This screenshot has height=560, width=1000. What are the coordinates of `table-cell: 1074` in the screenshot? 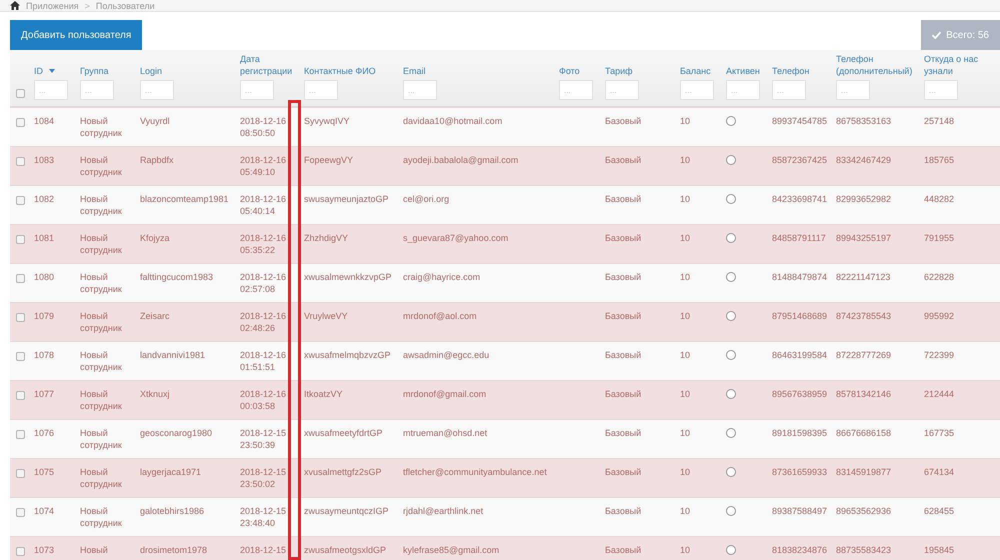 It's located at (44, 511).